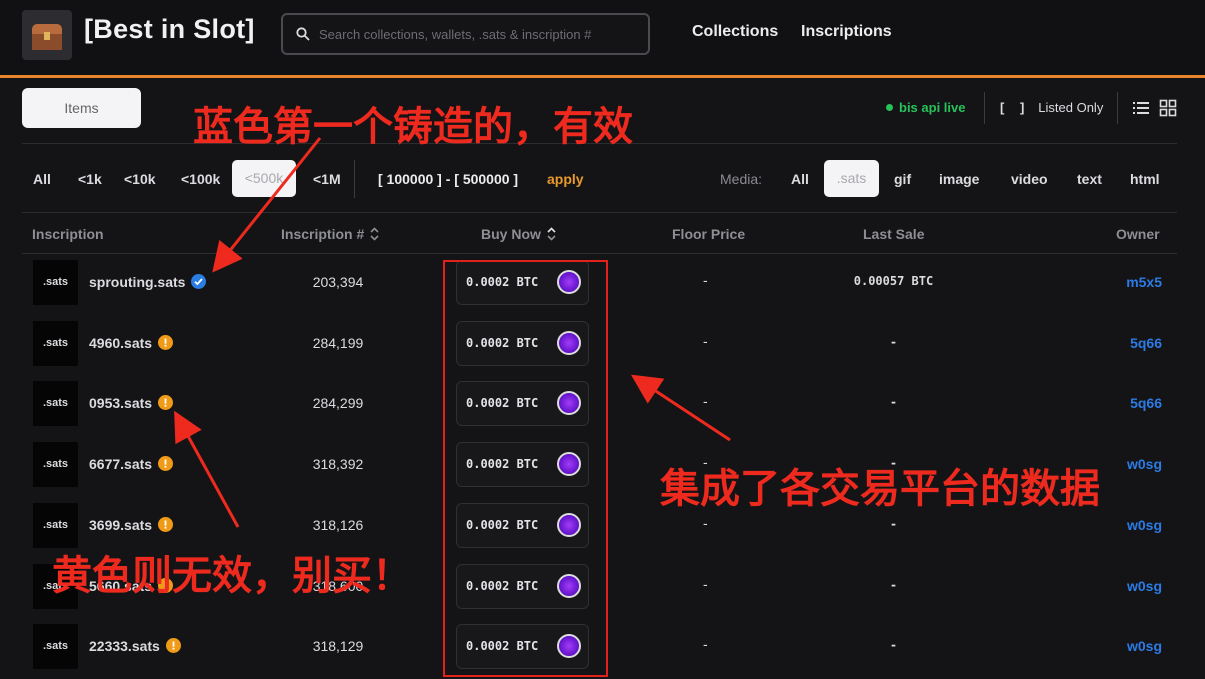 This screenshot has height=679, width=1205. Describe the element at coordinates (680, 408) in the screenshot. I see `arrow-to-buy-now-column` at that location.